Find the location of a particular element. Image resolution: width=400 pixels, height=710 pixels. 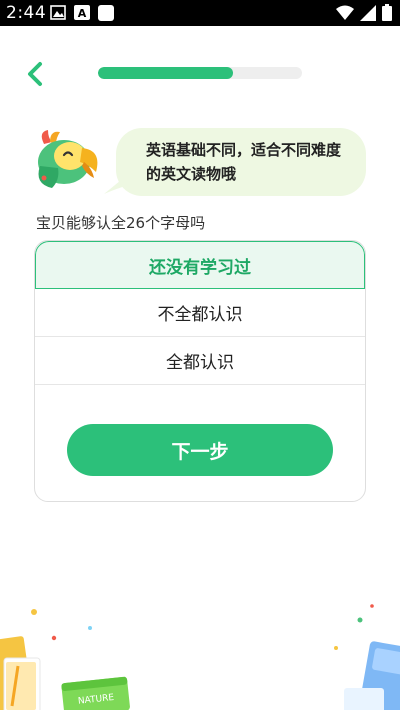

wifi-icon is located at coordinates (345, 12).